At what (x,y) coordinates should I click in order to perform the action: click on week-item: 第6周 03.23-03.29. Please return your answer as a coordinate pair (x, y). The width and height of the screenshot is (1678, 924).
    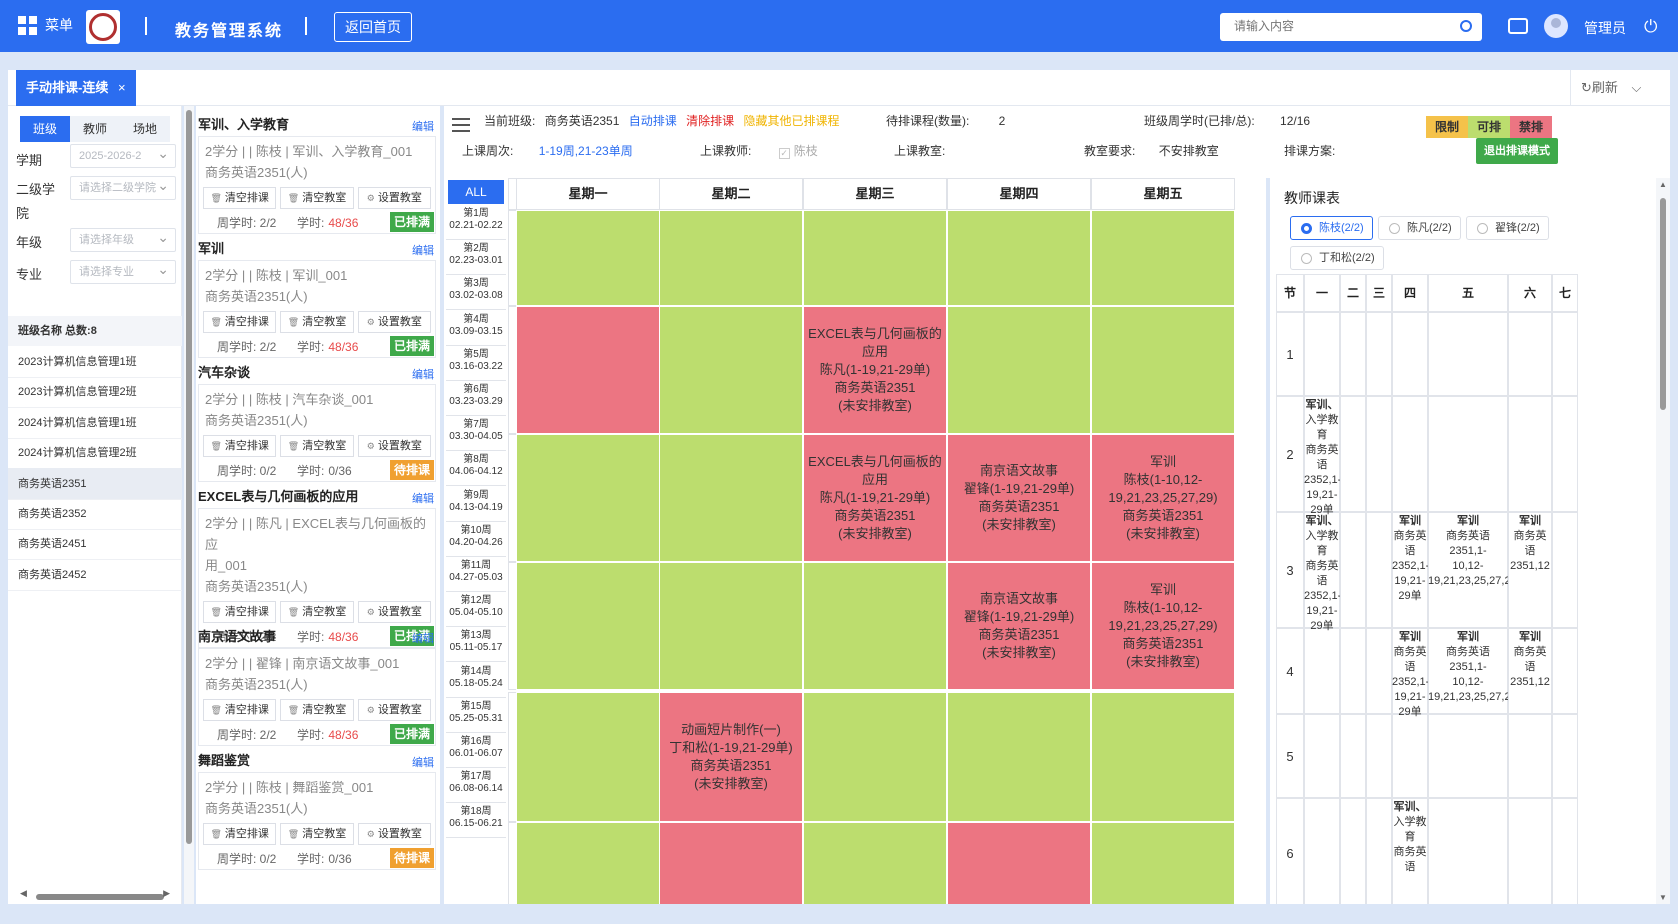
    Looking at the image, I should click on (476, 398).